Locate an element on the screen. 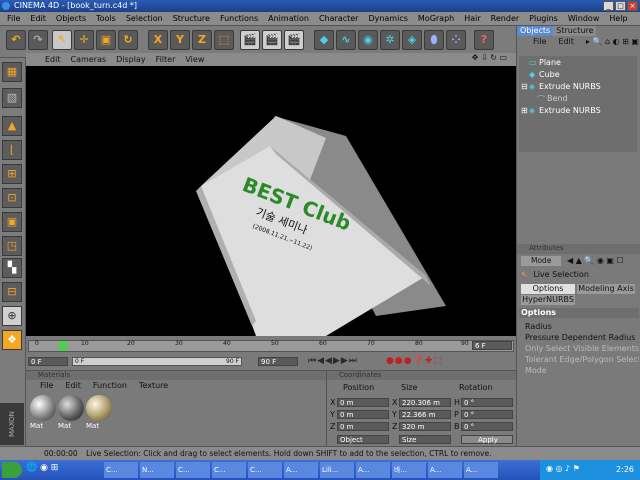  minimize-button: _ is located at coordinates (608, 6).